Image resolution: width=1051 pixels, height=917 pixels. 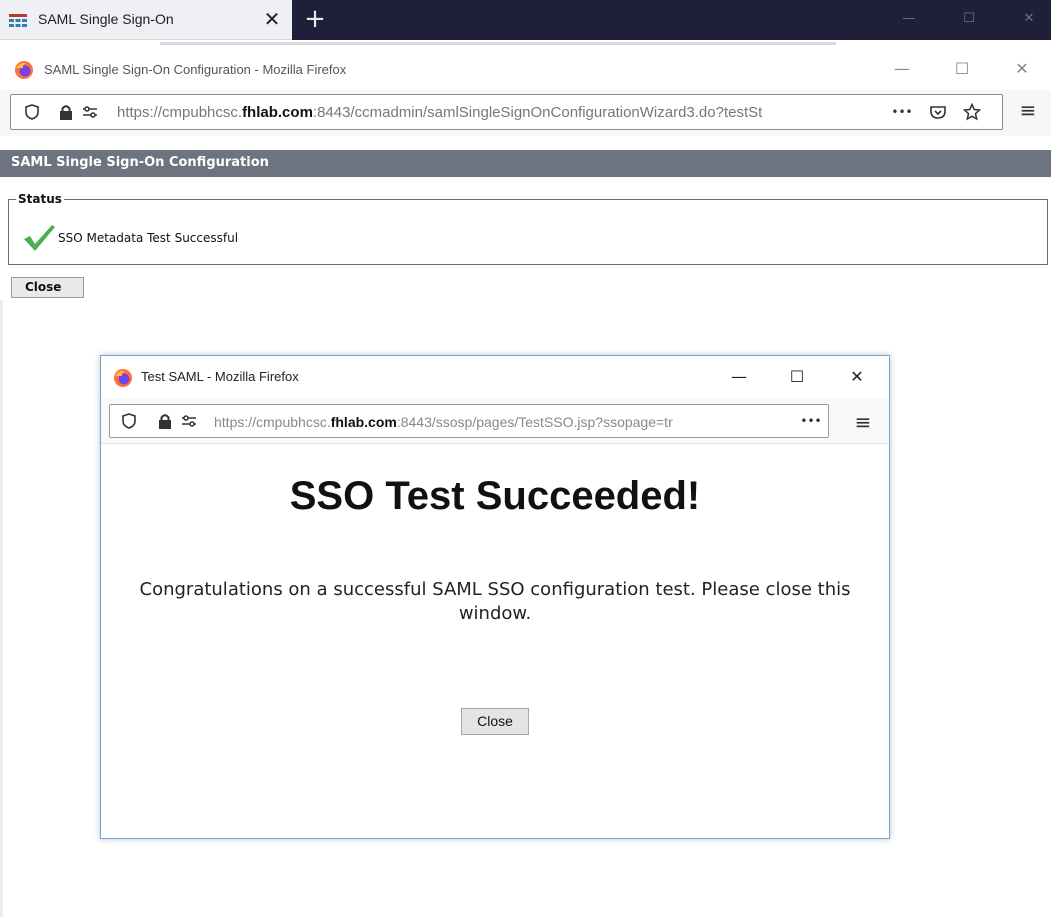 What do you see at coordinates (495, 496) in the screenshot?
I see `success-heading: SSO Test Succeeded!` at bounding box center [495, 496].